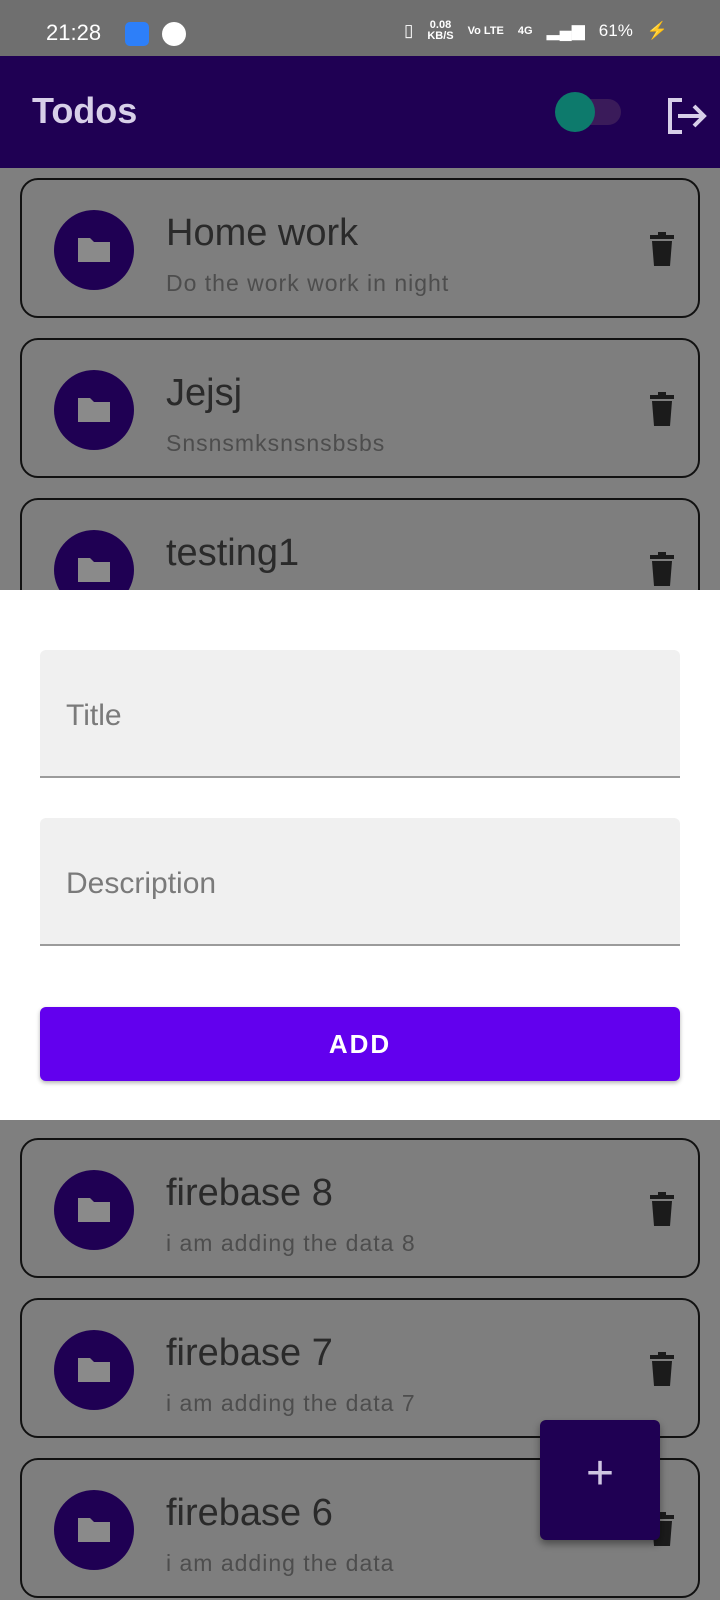 The height and width of the screenshot is (1618, 720). I want to click on description-field, so click(360, 882).